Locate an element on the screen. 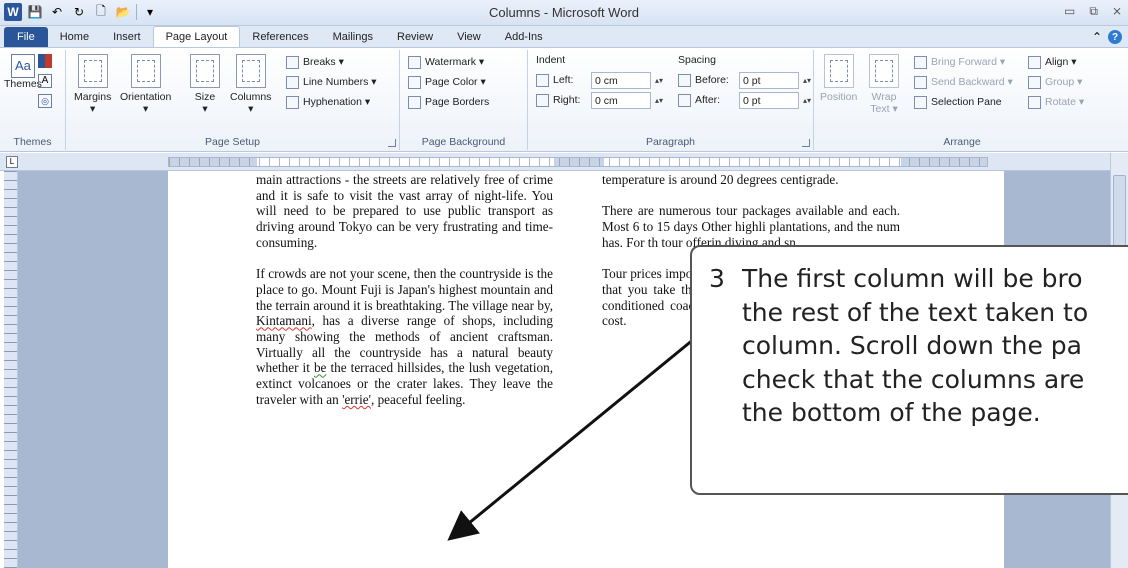 The height and width of the screenshot is (568, 1128). callout-line: check that the columns are is located at coordinates (913, 379).